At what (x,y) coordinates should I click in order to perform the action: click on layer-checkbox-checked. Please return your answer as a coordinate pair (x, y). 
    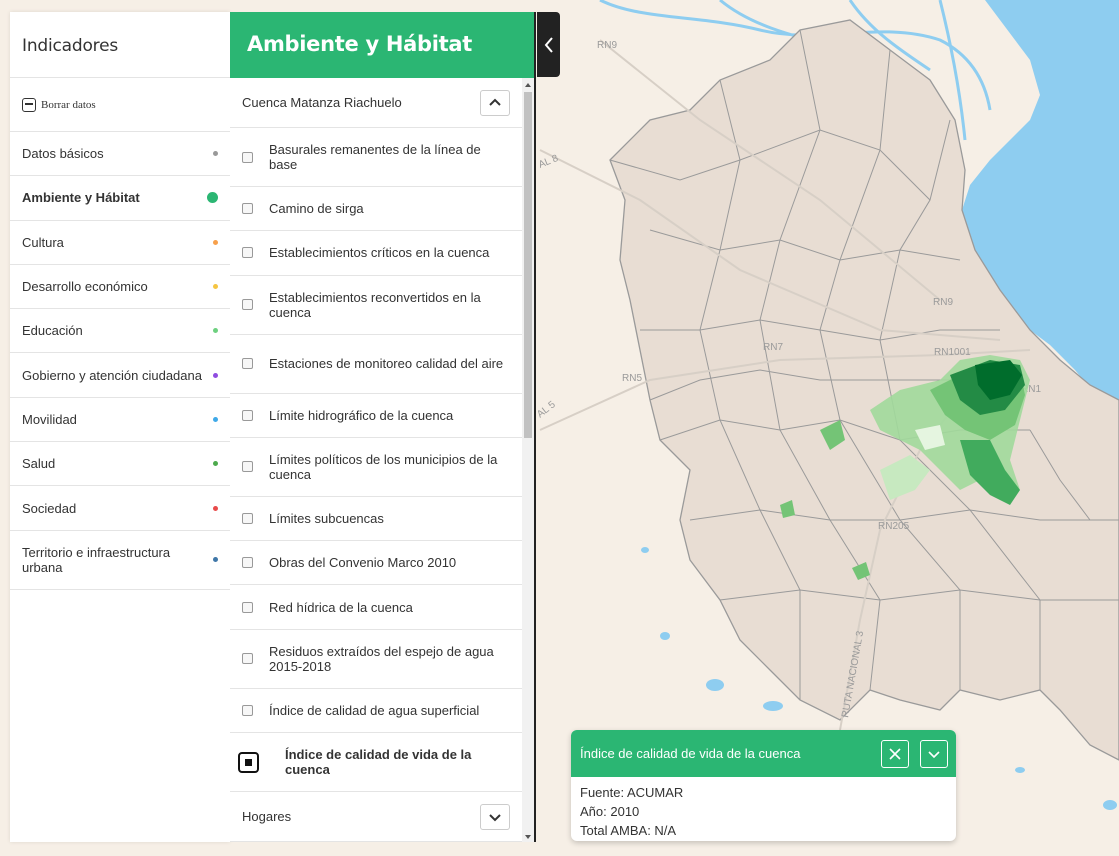
    Looking at the image, I should click on (248, 762).